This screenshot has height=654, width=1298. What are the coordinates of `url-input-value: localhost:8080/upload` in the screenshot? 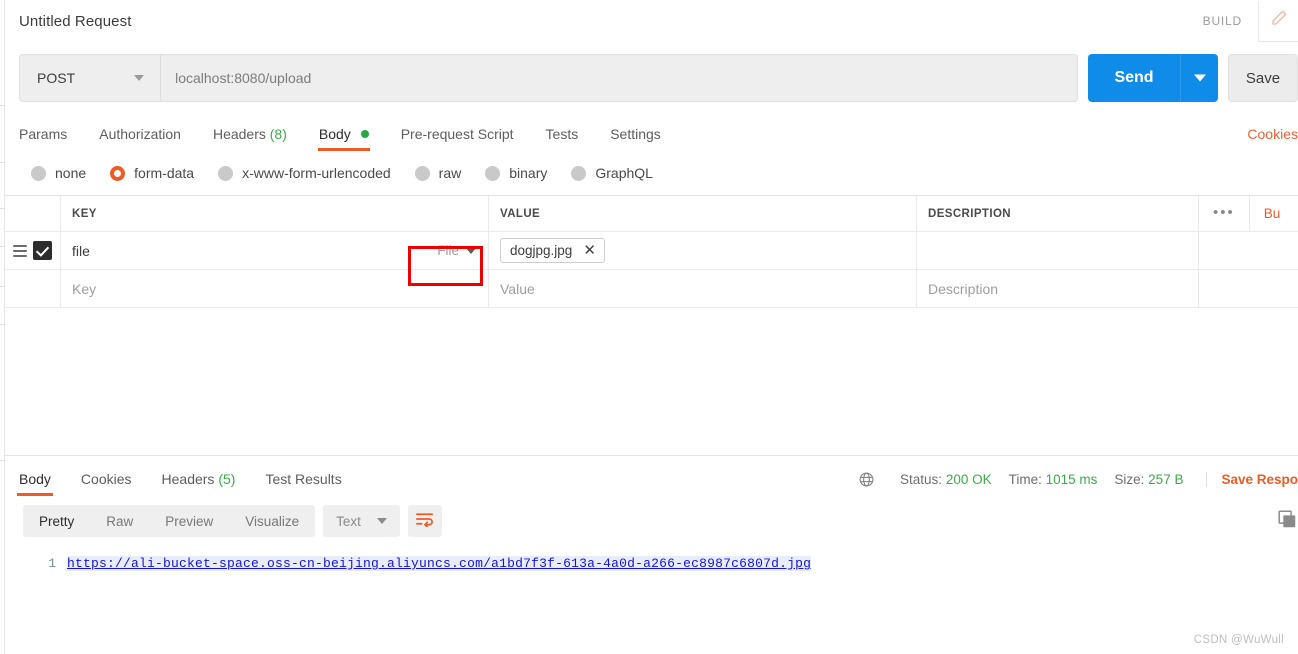 It's located at (243, 78).